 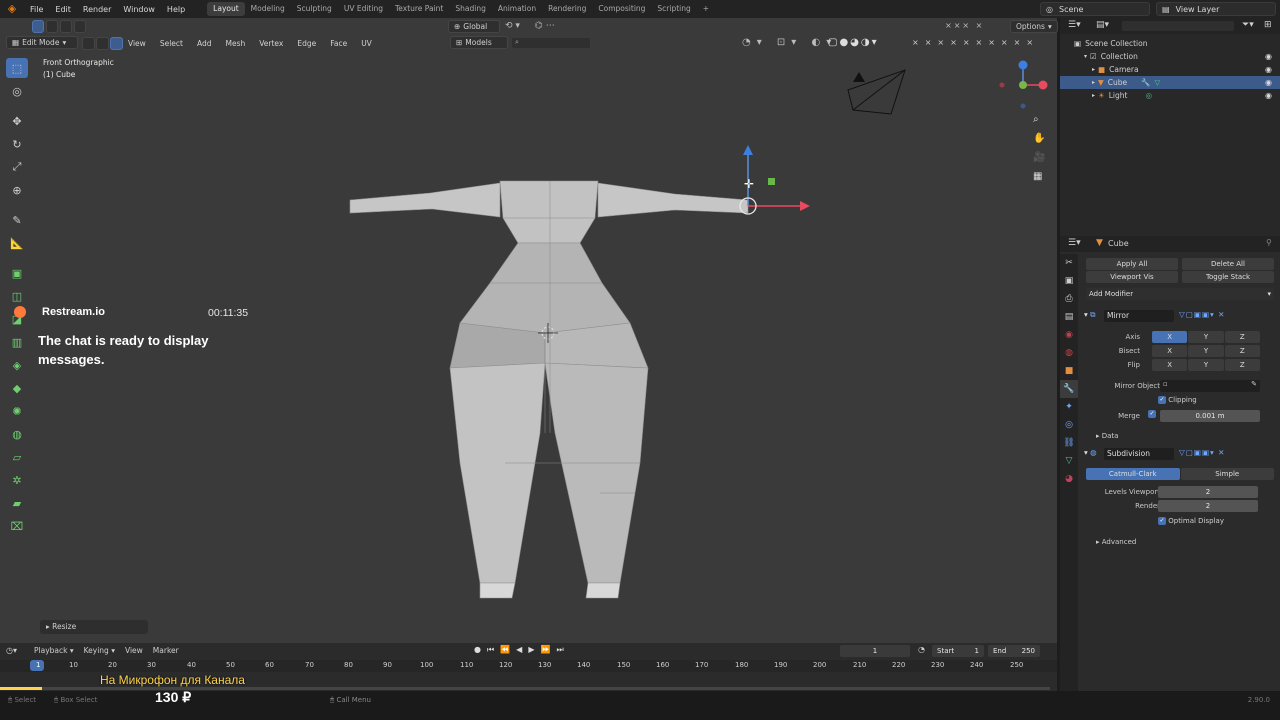 I want to click on transform-orientation-dropdown: ⊕ Global, so click(x=474, y=26).